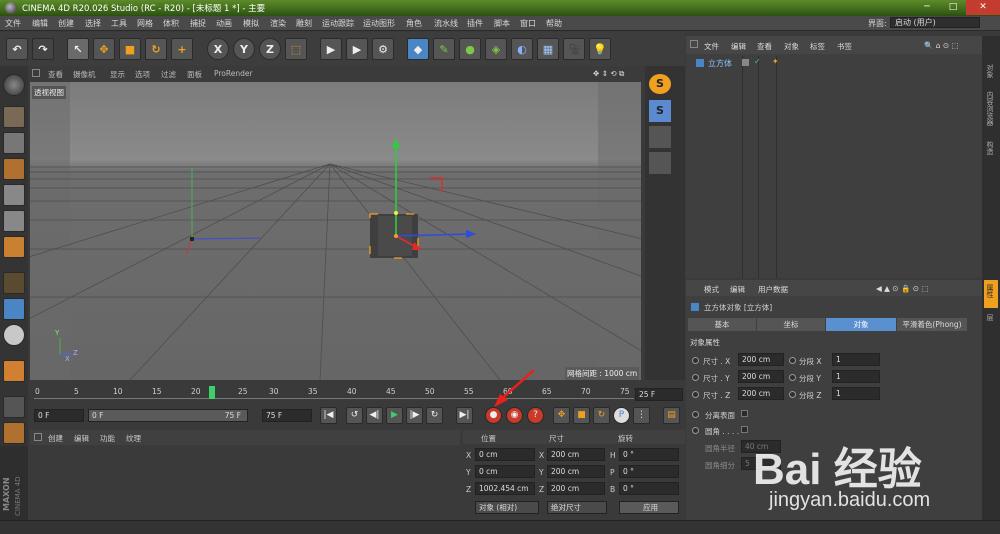  What do you see at coordinates (505, 454) in the screenshot?
I see `coord-pos-x-field: 0 cm` at bounding box center [505, 454].